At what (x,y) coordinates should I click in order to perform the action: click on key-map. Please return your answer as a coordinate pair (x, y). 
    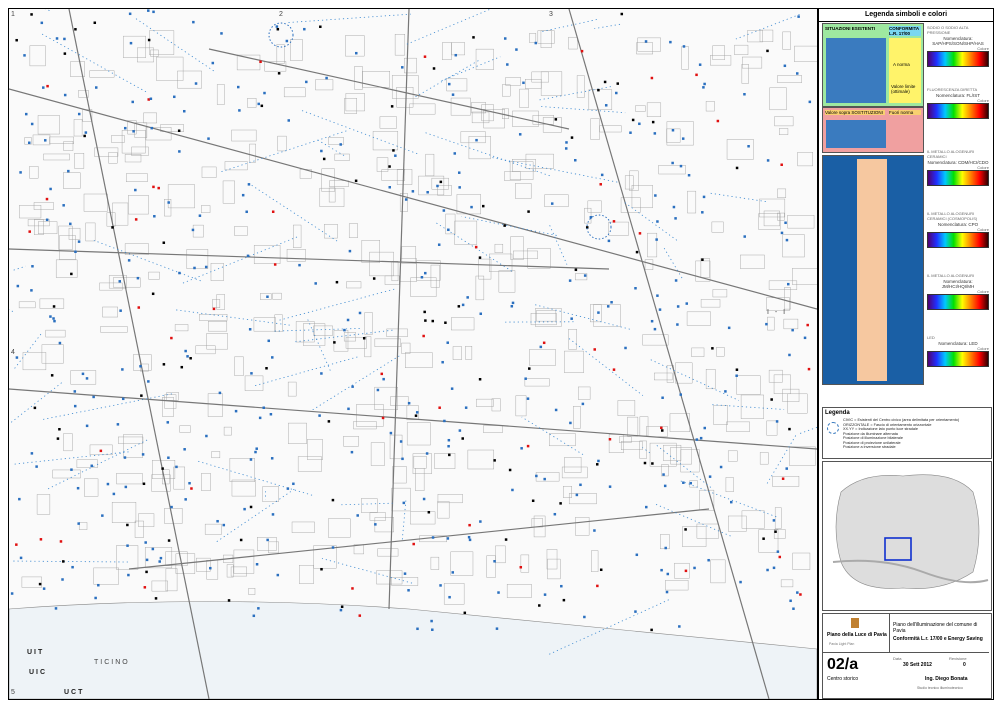
    Looking at the image, I should click on (907, 536).